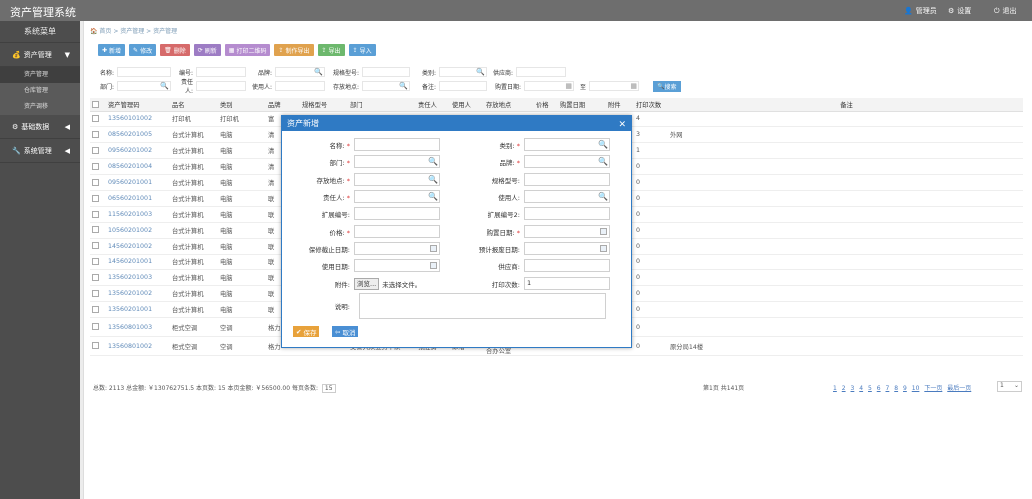 This screenshot has height=499, width=1032. I want to click on model-input, so click(567, 179).